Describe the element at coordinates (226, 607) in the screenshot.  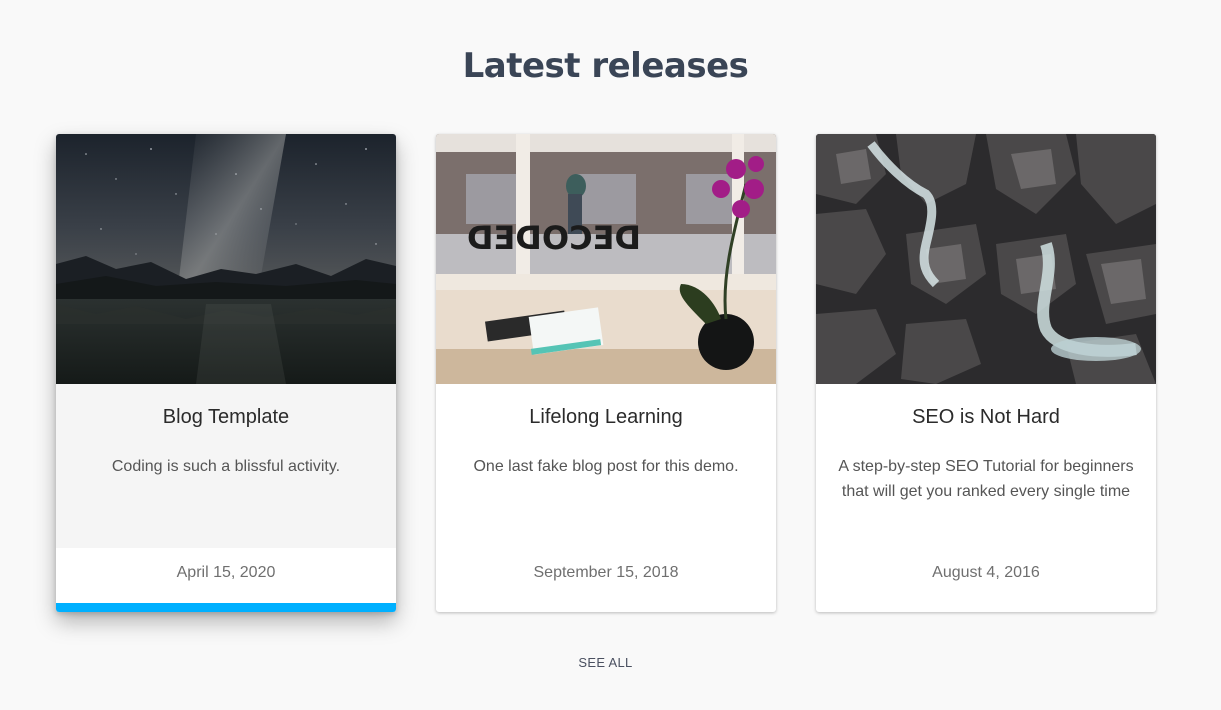
I see `active-indicator-bar` at that location.